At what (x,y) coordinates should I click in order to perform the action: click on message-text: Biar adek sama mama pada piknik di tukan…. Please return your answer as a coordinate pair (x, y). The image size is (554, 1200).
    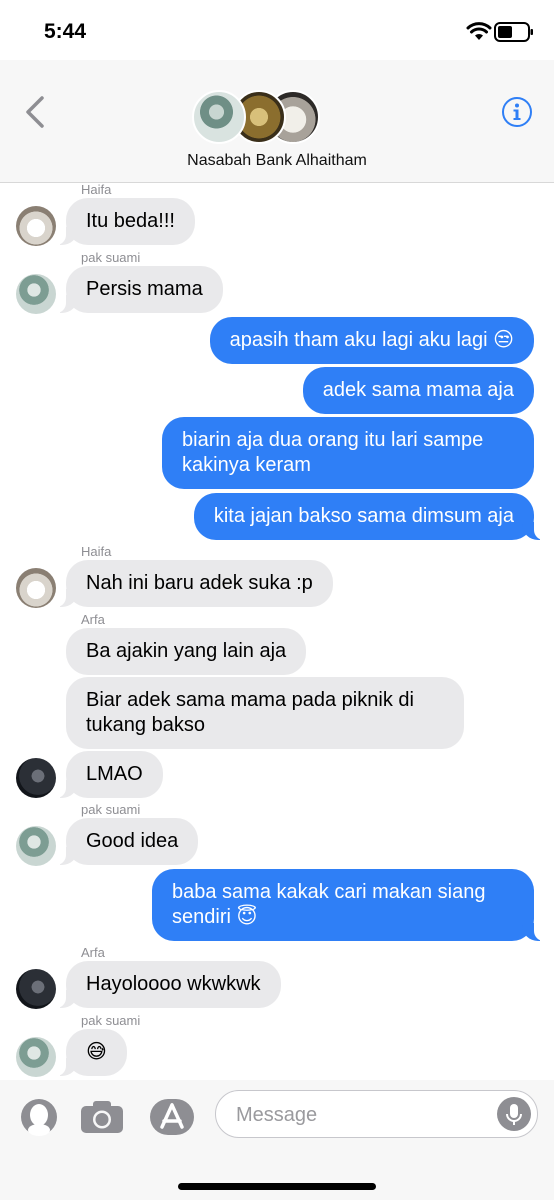
    Looking at the image, I should click on (250, 712).